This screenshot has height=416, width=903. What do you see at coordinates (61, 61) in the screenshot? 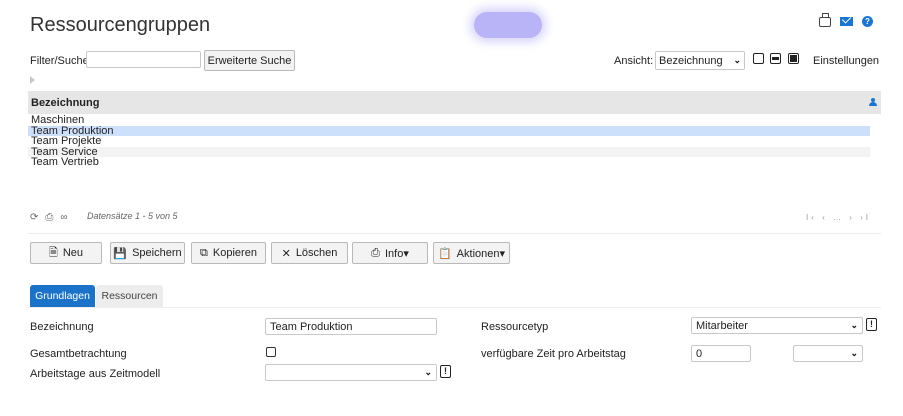
I see `filter-label: Filter/Suche:` at bounding box center [61, 61].